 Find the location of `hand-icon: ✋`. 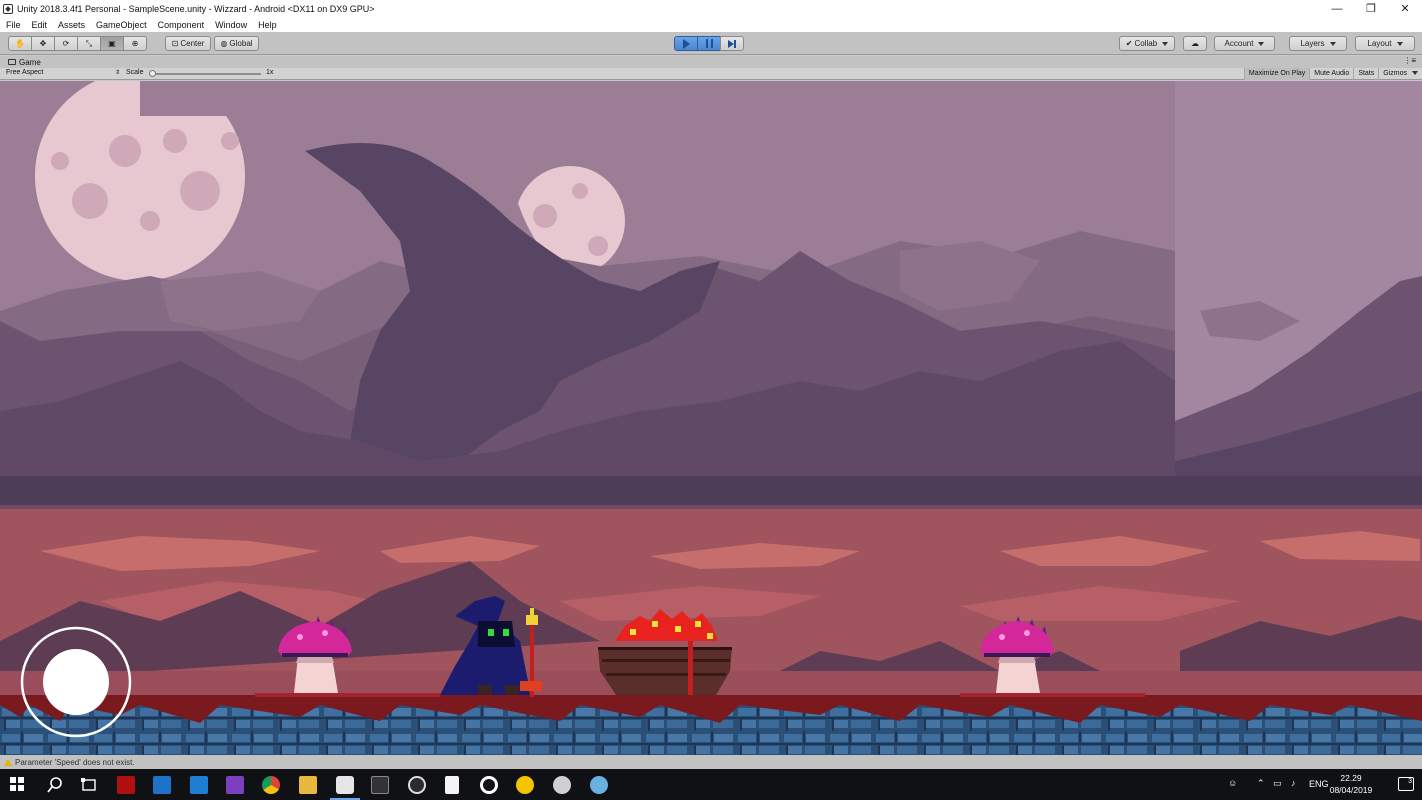

hand-icon: ✋ is located at coordinates (20, 43).